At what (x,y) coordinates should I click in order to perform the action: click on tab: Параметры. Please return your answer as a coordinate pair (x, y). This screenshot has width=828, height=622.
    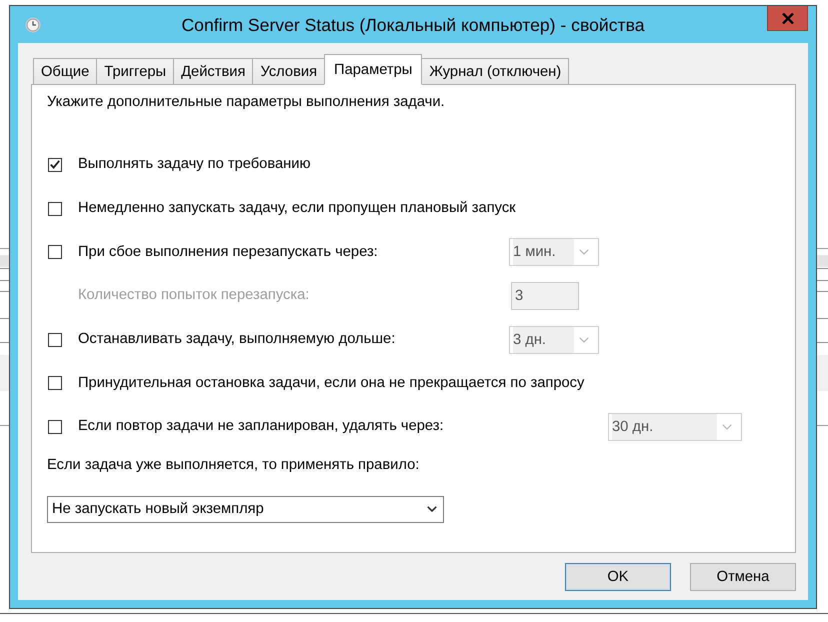
    Looking at the image, I should click on (373, 69).